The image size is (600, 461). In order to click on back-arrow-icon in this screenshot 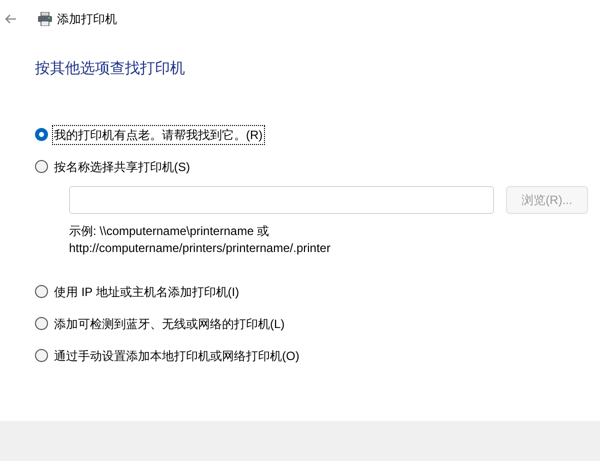, I will do `click(11, 19)`.